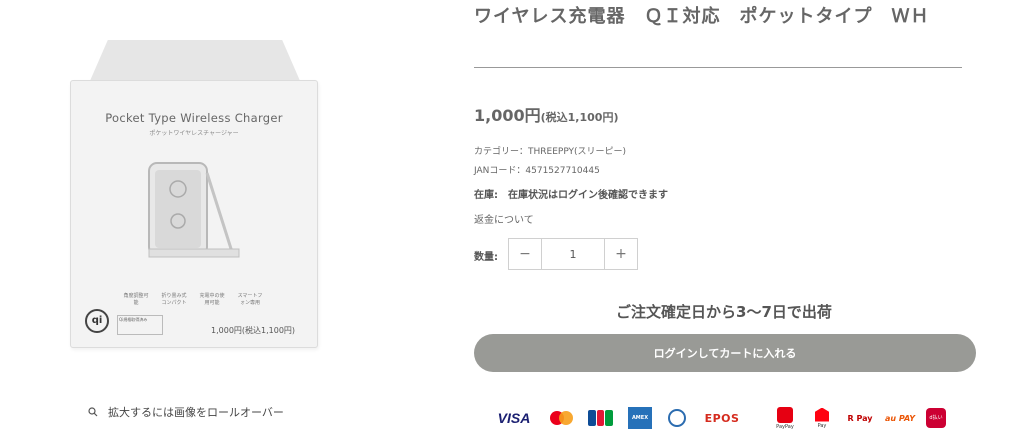 Image resolution: width=1024 pixels, height=437 pixels. I want to click on qi-icon: qi, so click(97, 321).